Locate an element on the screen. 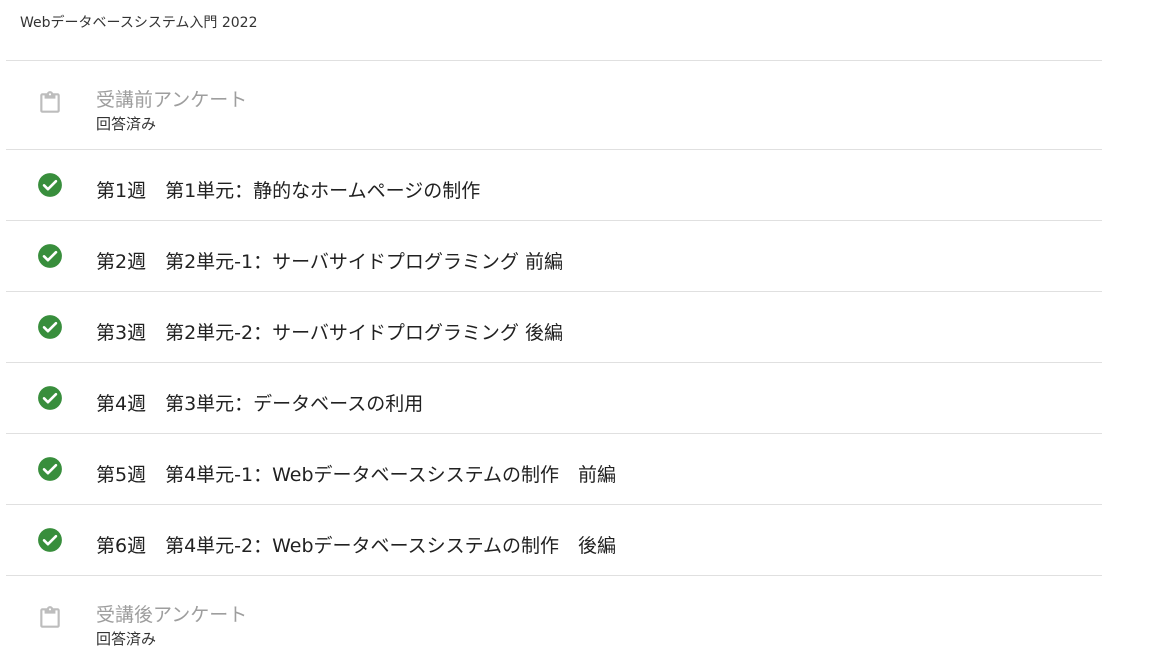  survey-pre-status: 回答済み is located at coordinates (126, 124).